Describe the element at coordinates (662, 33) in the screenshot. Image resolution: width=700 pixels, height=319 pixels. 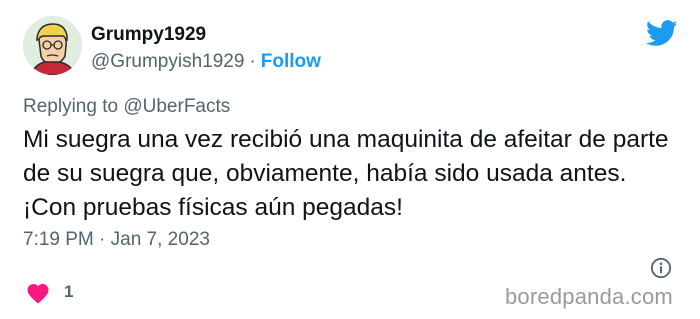
I see `twitter-bird-icon` at that location.